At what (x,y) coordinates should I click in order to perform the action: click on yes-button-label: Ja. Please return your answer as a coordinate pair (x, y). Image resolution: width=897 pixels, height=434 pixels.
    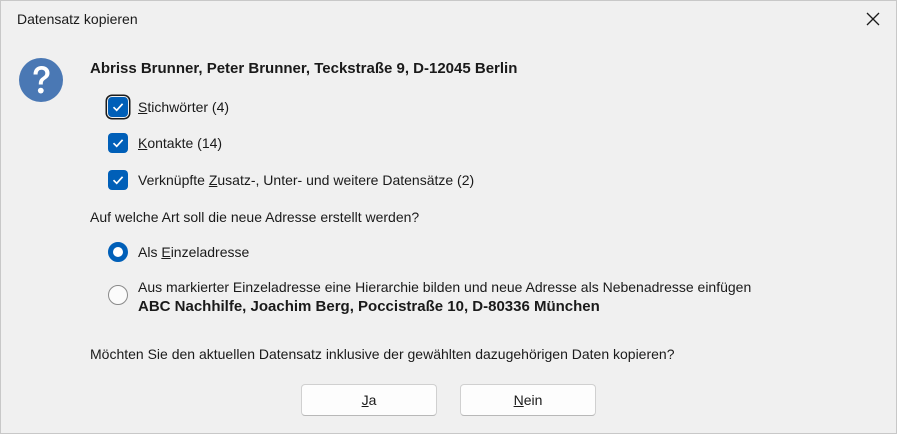
    Looking at the image, I should click on (369, 400).